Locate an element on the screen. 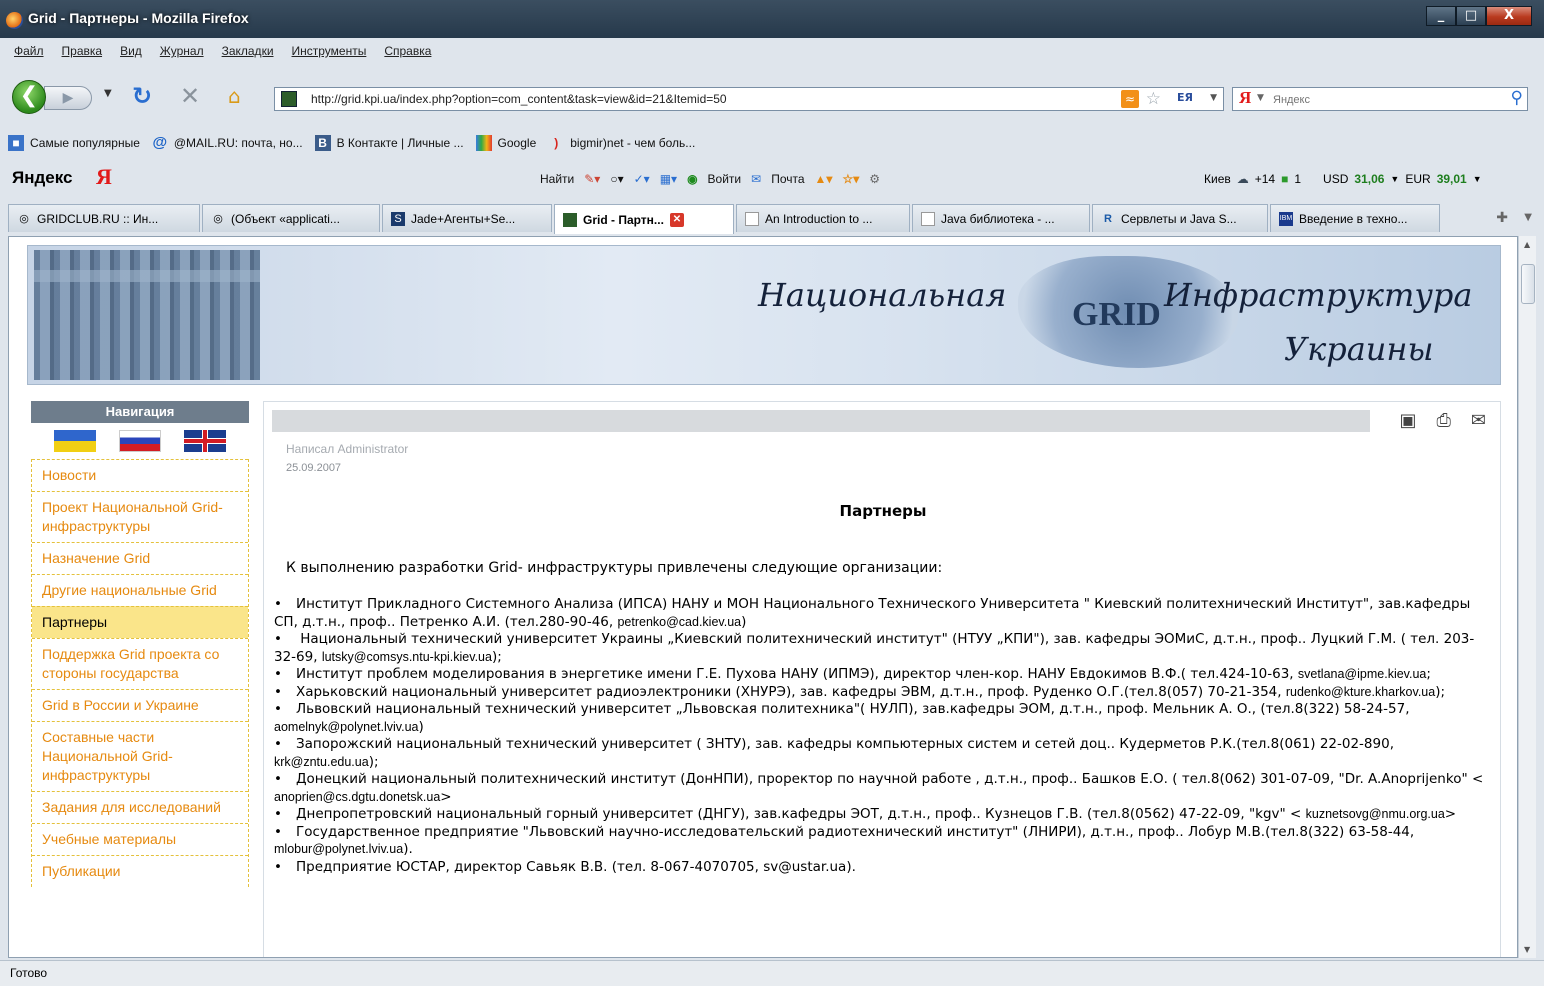 Image resolution: width=1544 pixels, height=986 pixels. menu-edit: Правка is located at coordinates (82, 55).